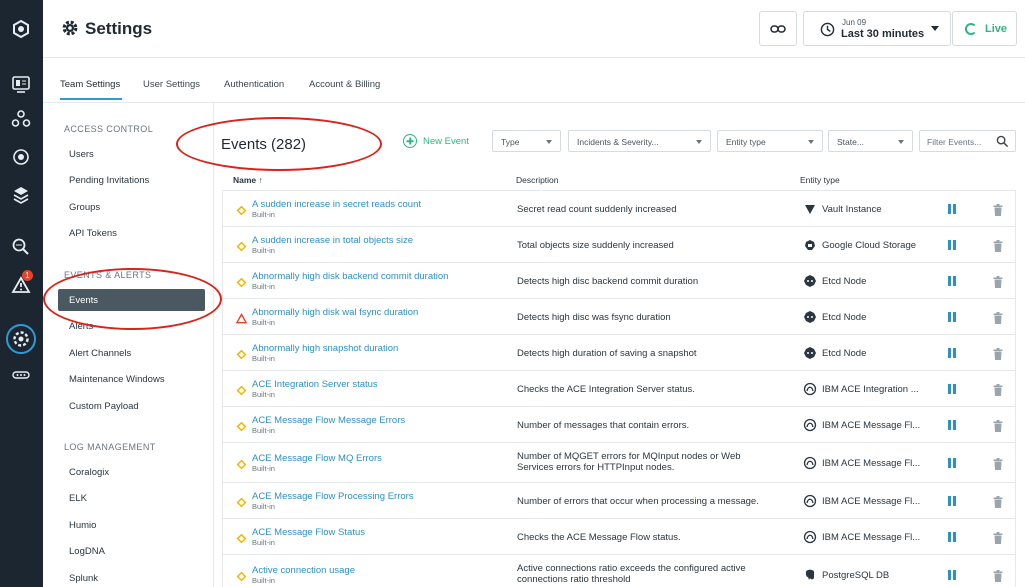  What do you see at coordinates (104, 406) in the screenshot?
I see `nav-item-custom-payload: Custom Payload` at bounding box center [104, 406].